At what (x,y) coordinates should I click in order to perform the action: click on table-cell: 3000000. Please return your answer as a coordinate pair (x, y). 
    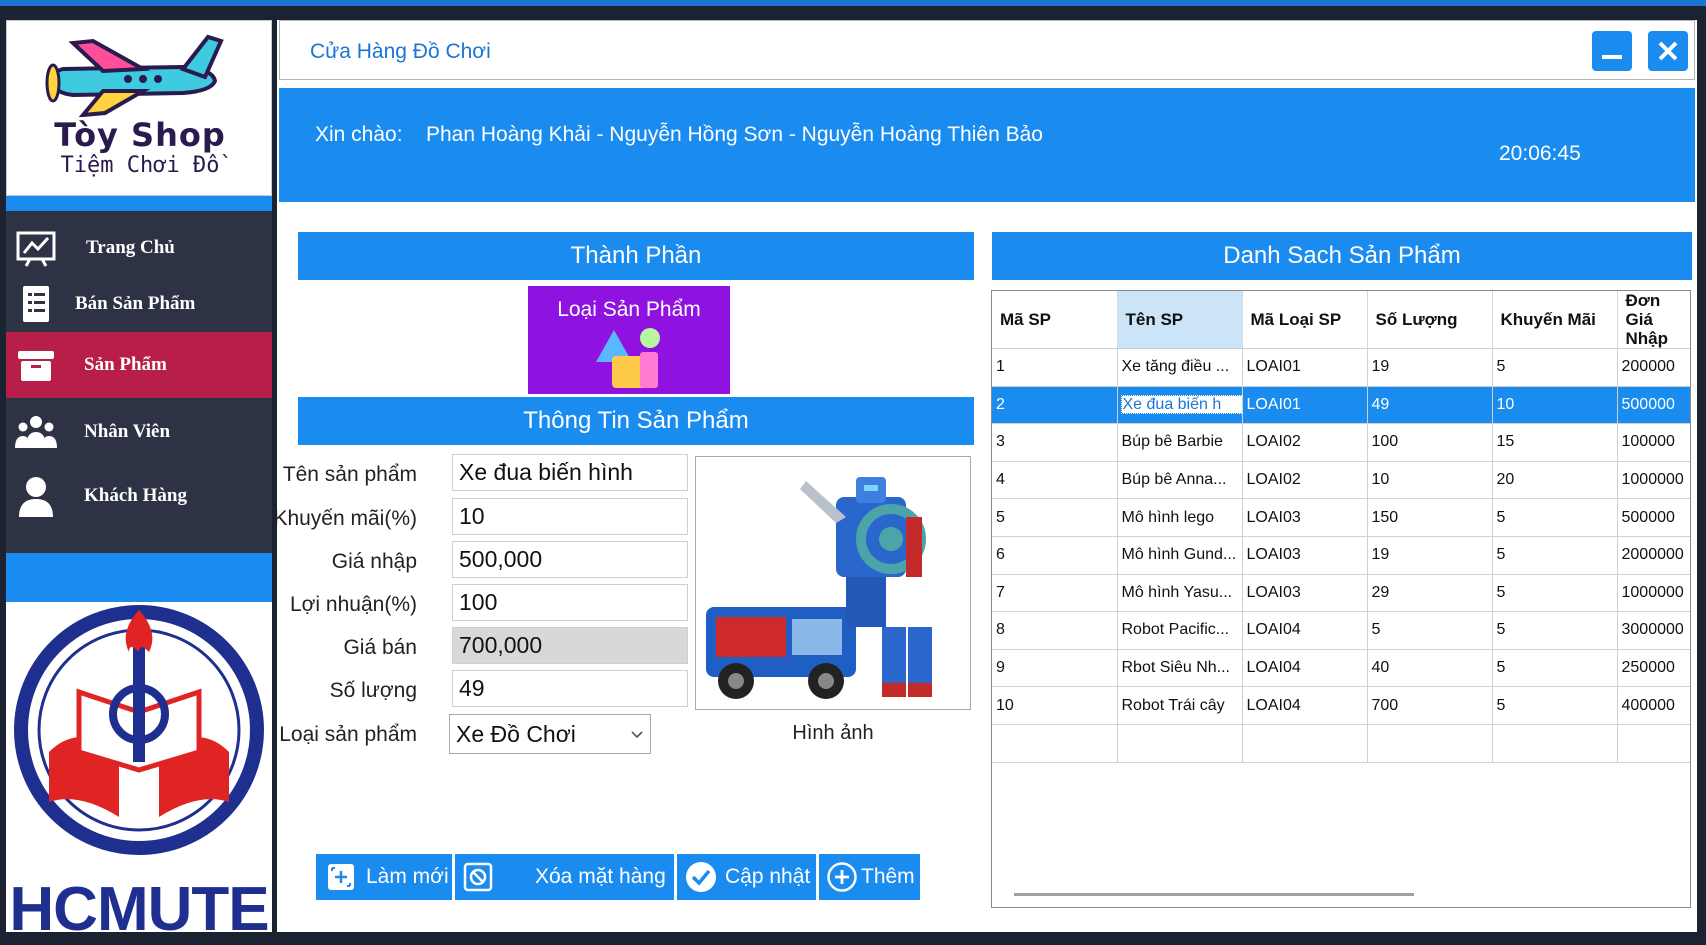
    Looking at the image, I should click on (1653, 630).